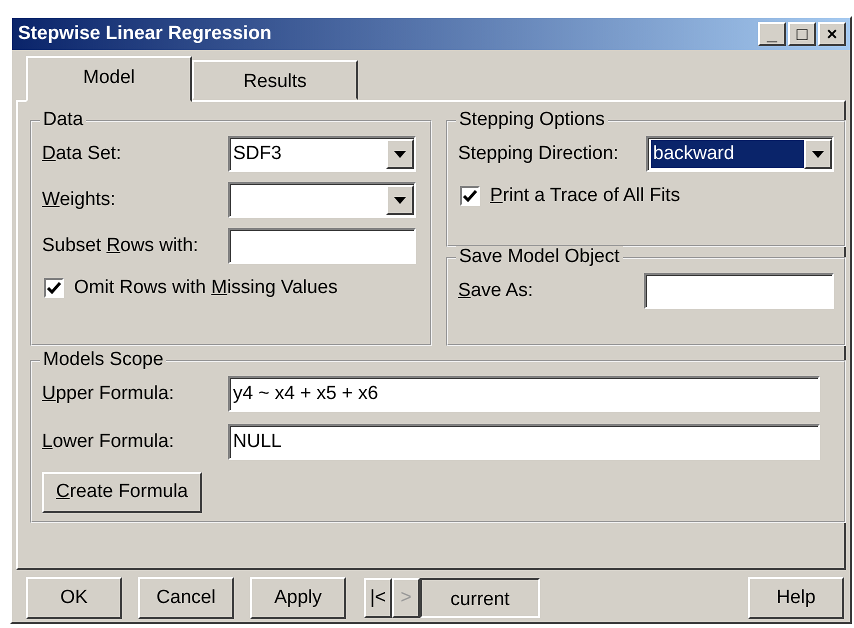  Describe the element at coordinates (832, 34) in the screenshot. I see `close-button: ×` at that location.